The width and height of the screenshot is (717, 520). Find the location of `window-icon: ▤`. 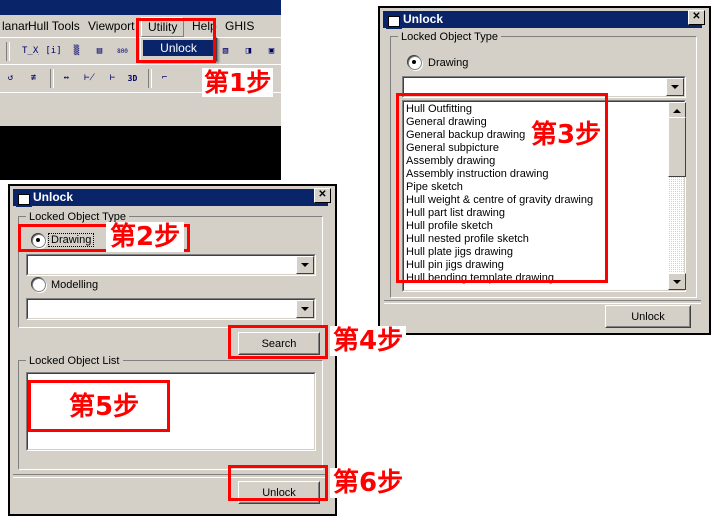

window-icon: ▤ is located at coordinates (99, 51).